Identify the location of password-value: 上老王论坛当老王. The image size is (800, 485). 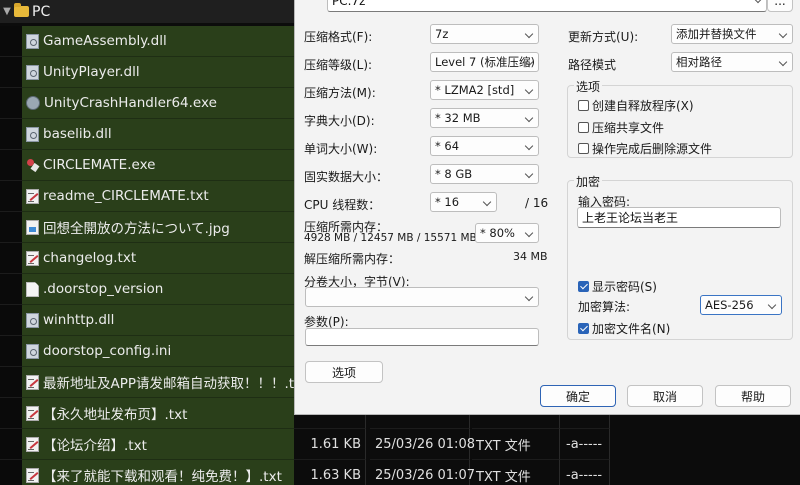
(630, 218).